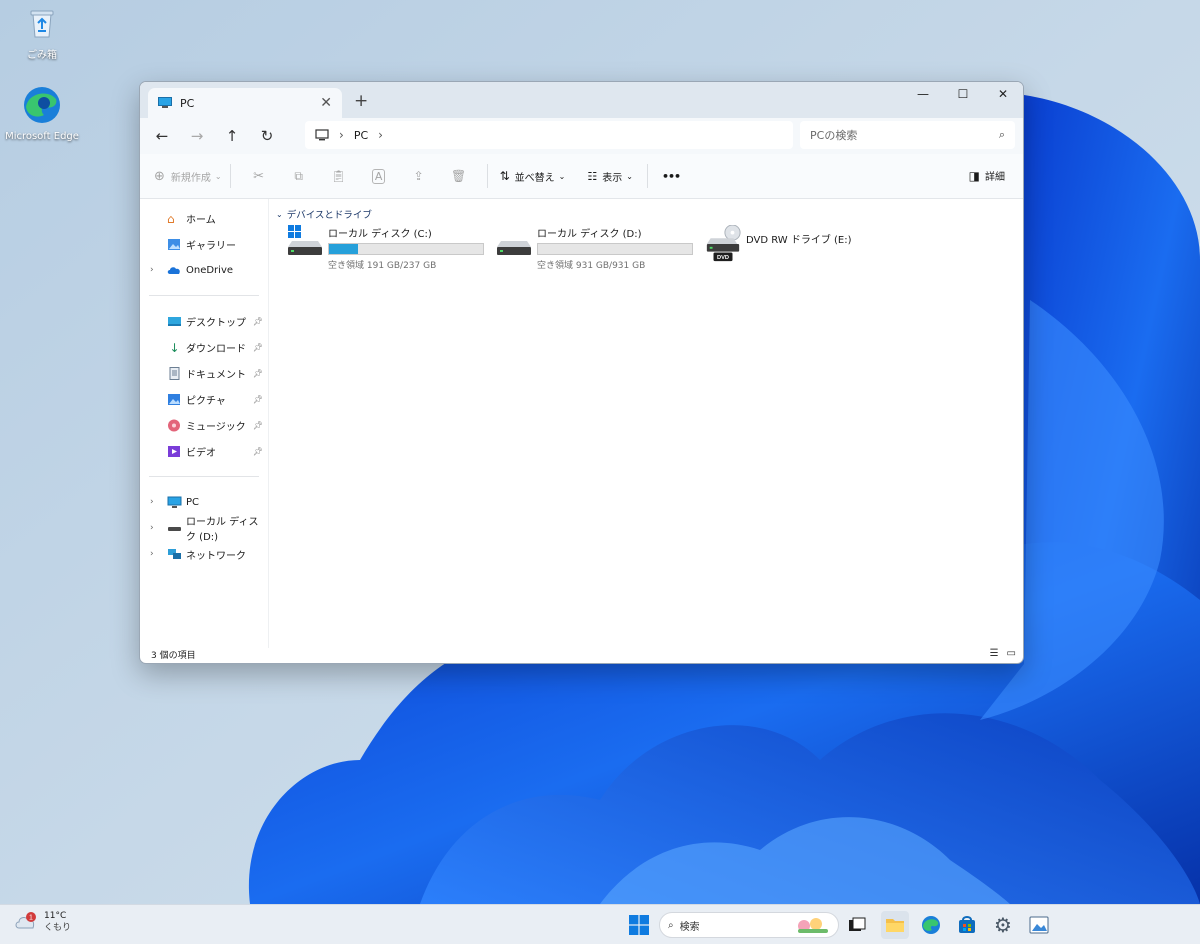 This screenshot has width=1200, height=944. I want to click on desktop-icon-edge: Microsoft Edge, so click(42, 113).